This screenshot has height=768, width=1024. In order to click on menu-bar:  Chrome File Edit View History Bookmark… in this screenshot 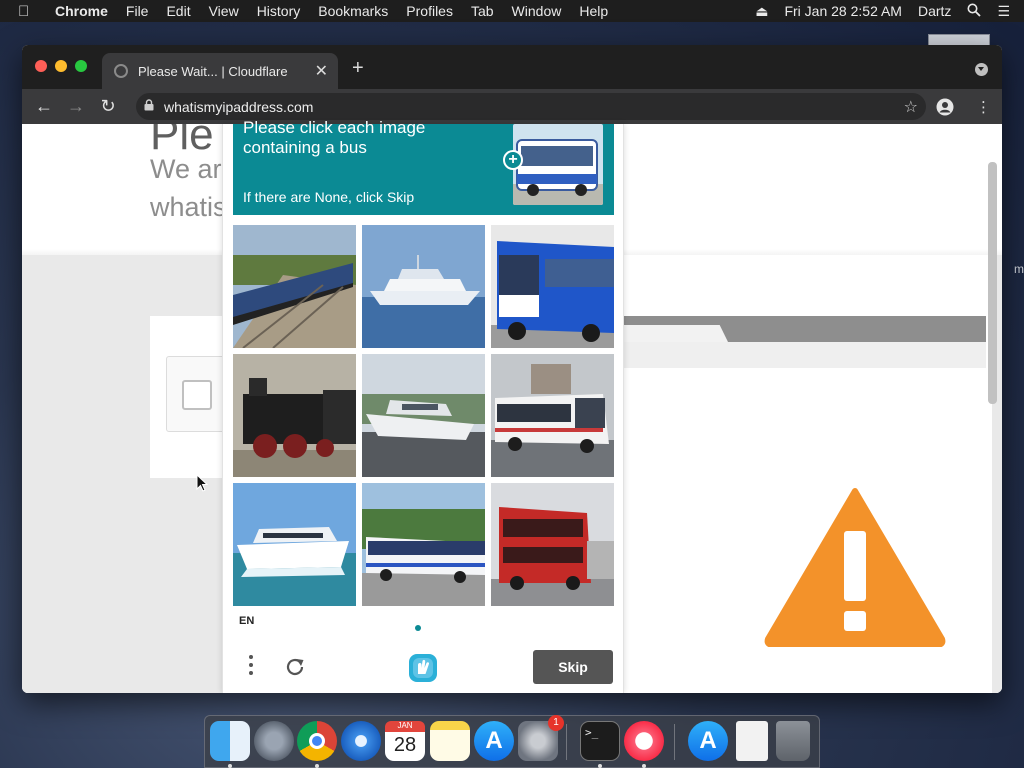, I will do `click(512, 11)`.